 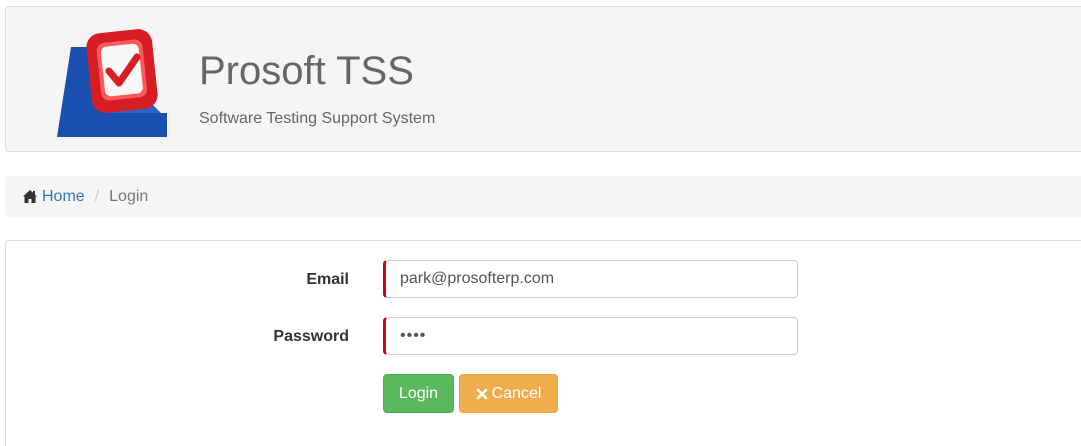 I want to click on breadcrumb-home-label: Home, so click(x=63, y=196).